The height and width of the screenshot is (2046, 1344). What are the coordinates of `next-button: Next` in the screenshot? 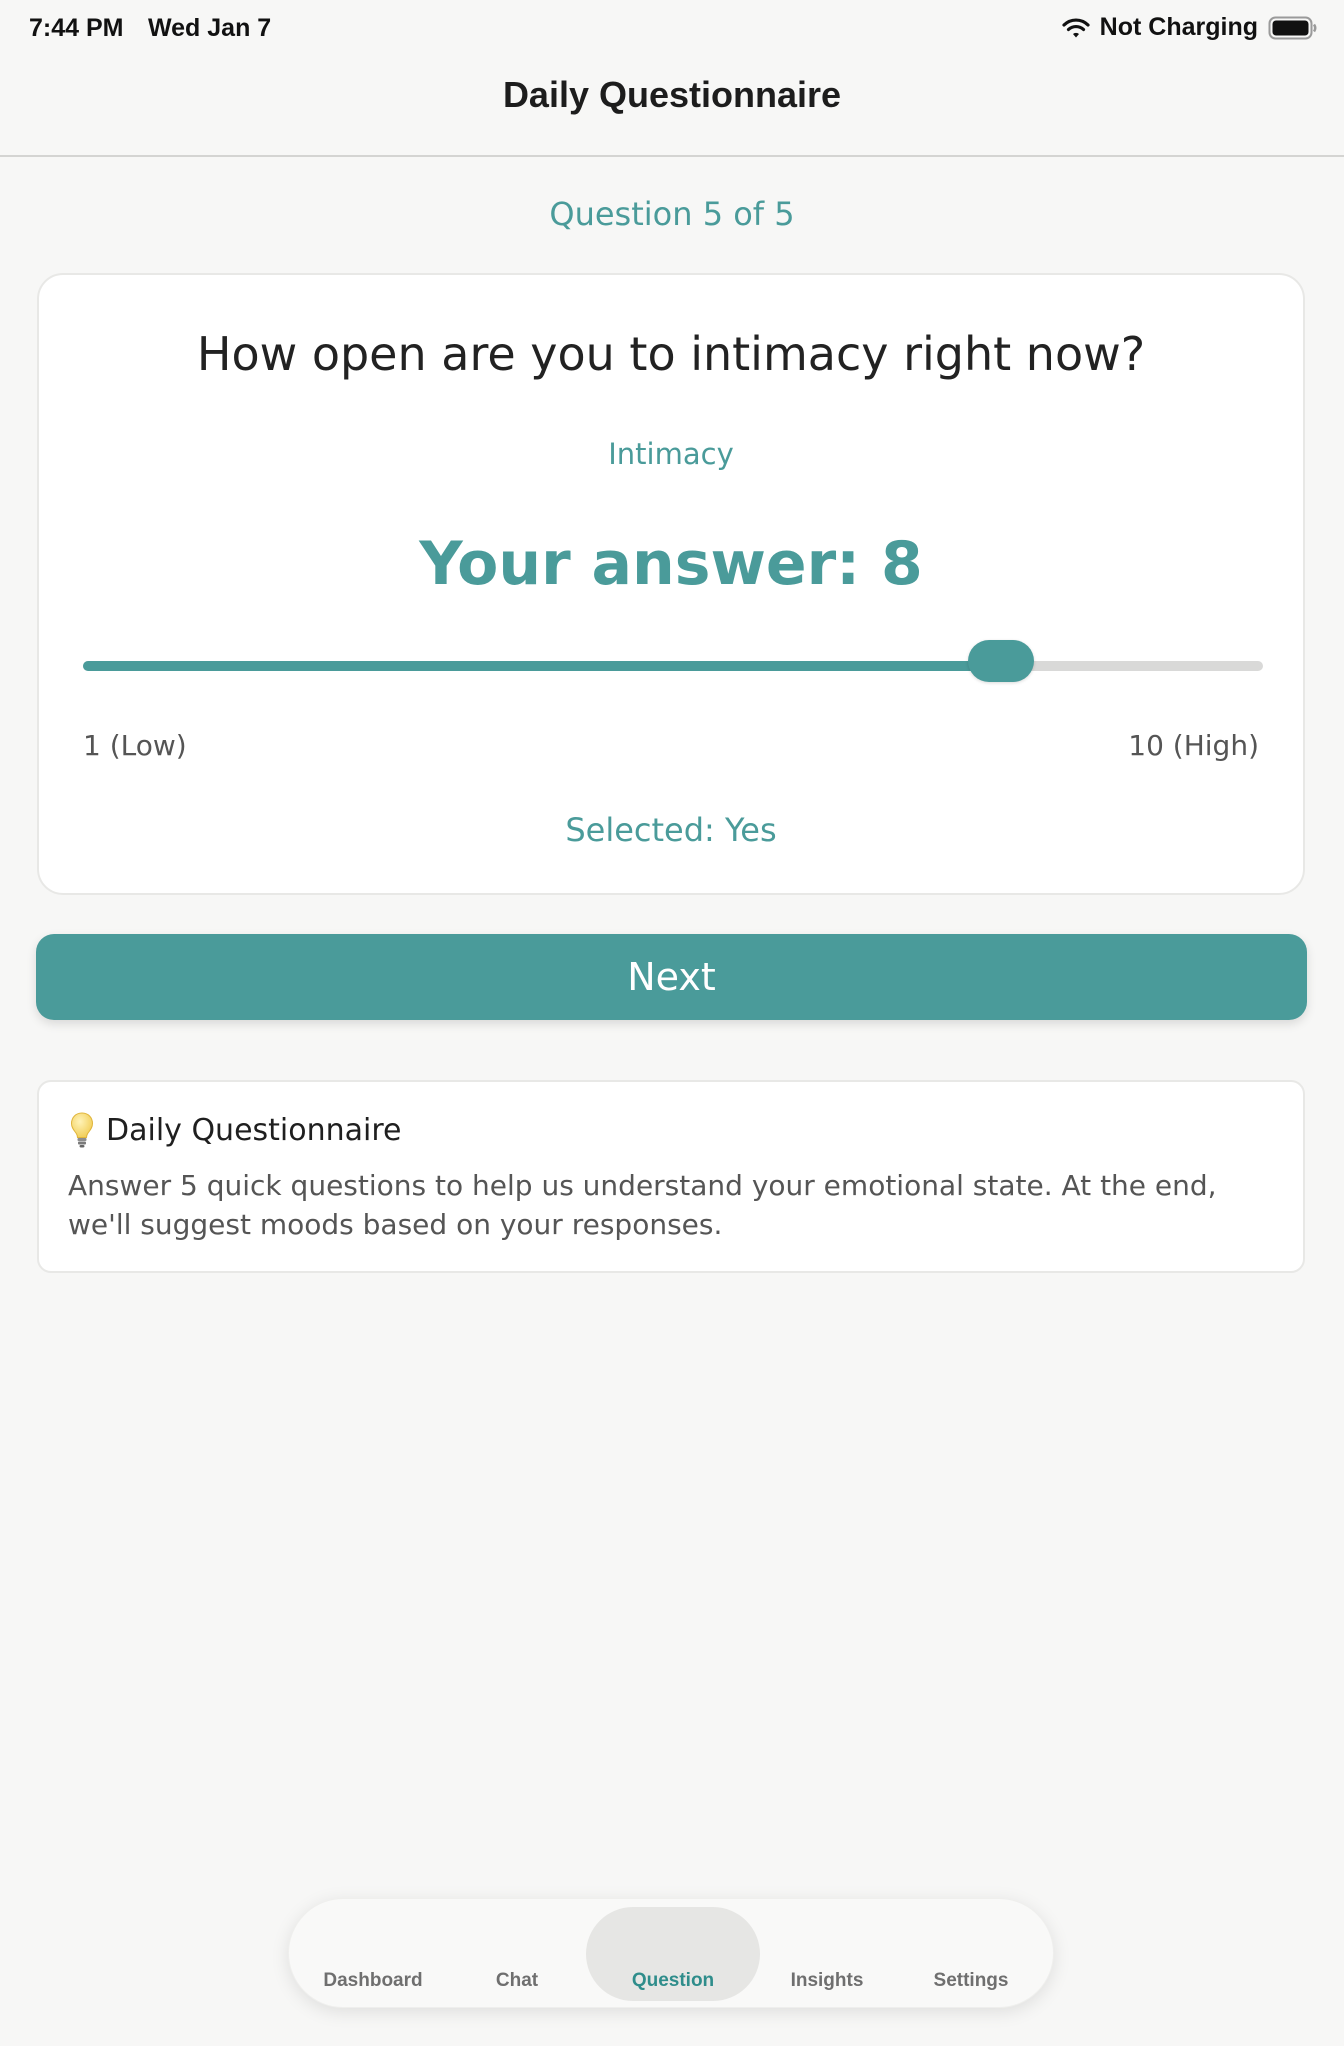 It's located at (671, 977).